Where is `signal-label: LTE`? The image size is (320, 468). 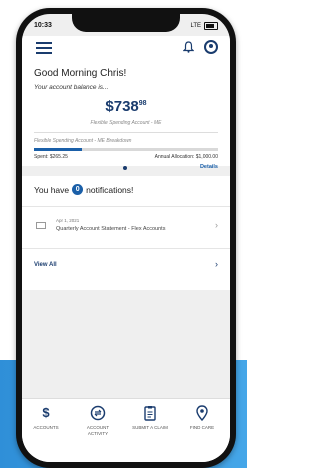
signal-label: LTE is located at coordinates (195, 26).